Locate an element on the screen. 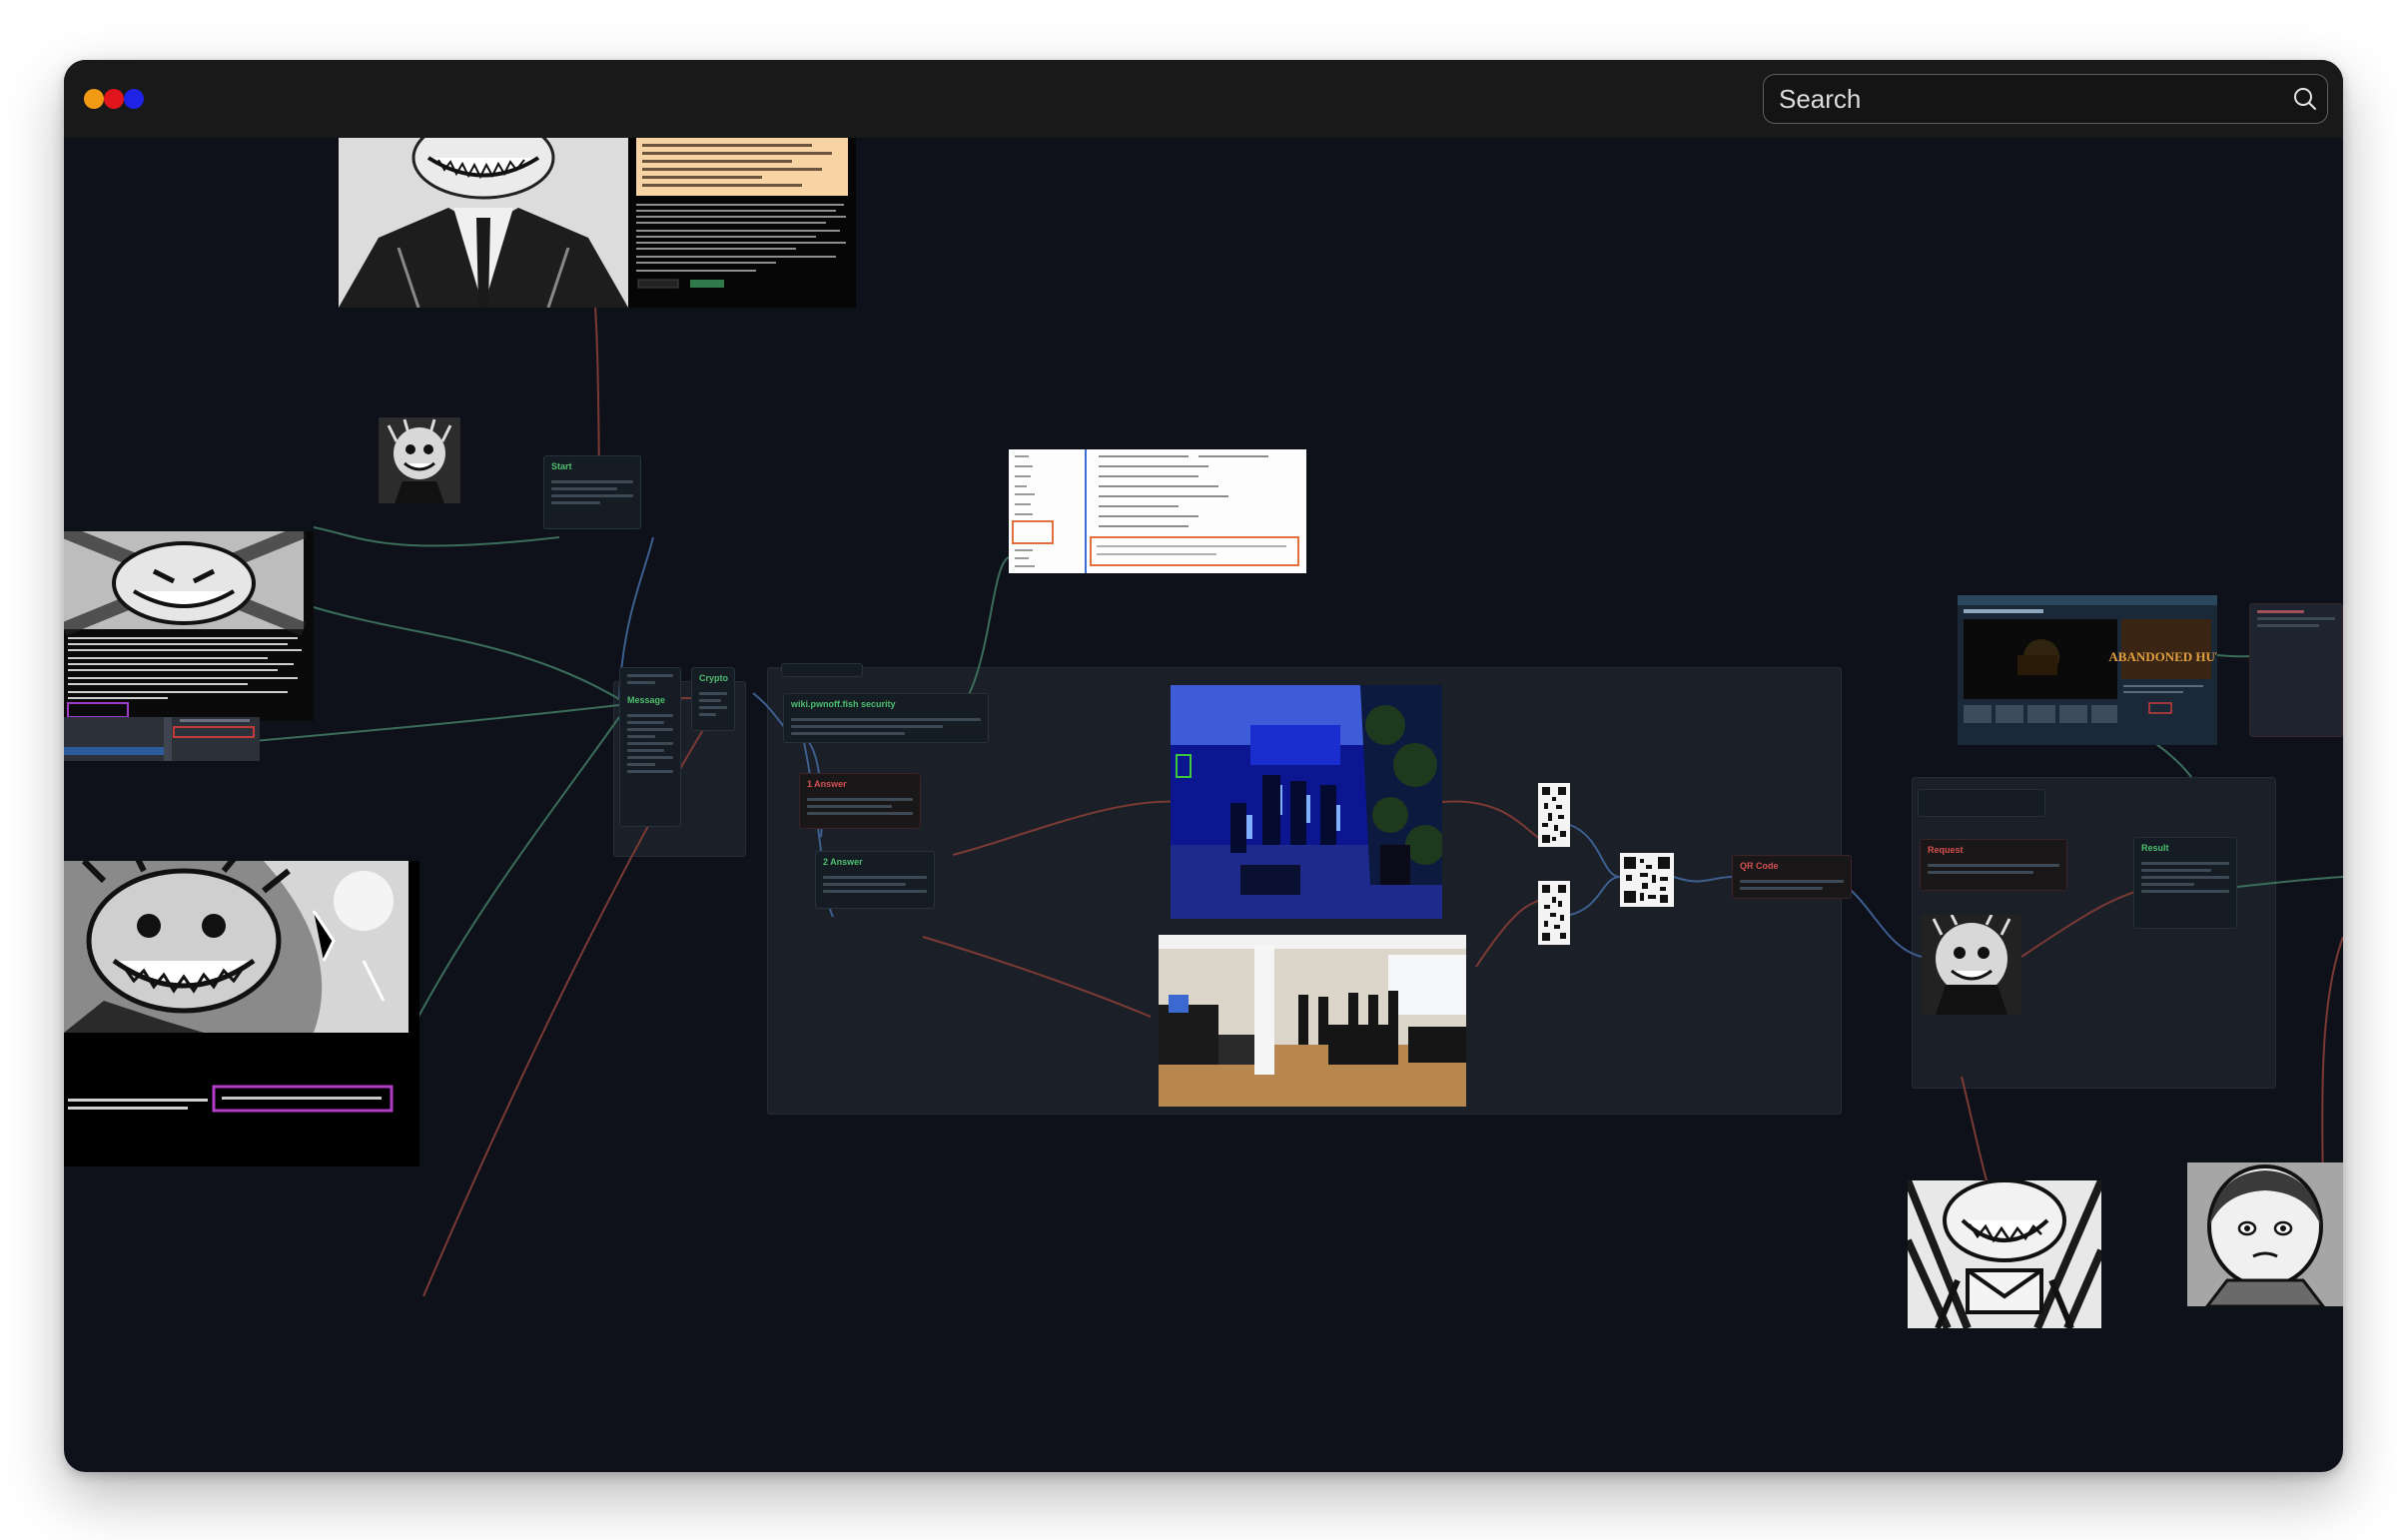  node-message: Message is located at coordinates (650, 747).